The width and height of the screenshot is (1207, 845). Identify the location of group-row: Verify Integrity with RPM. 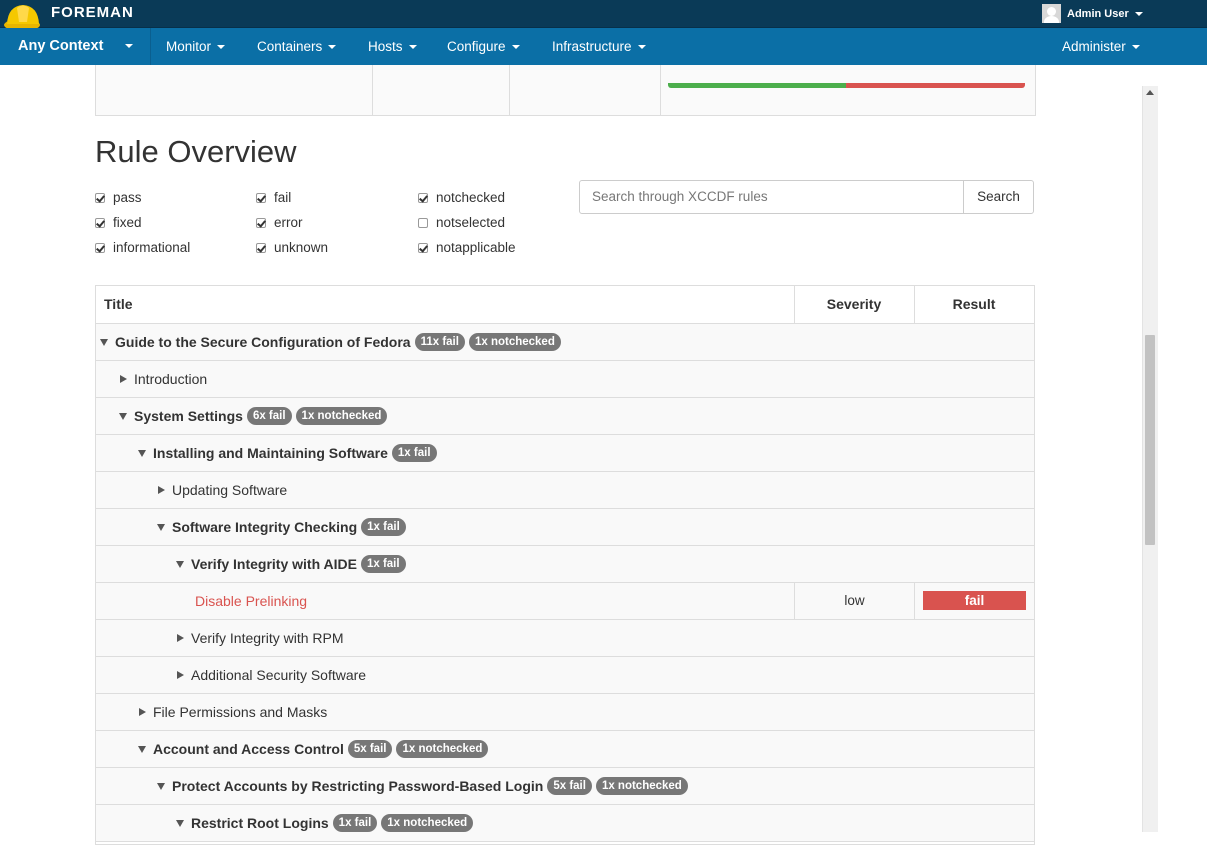
(565, 638).